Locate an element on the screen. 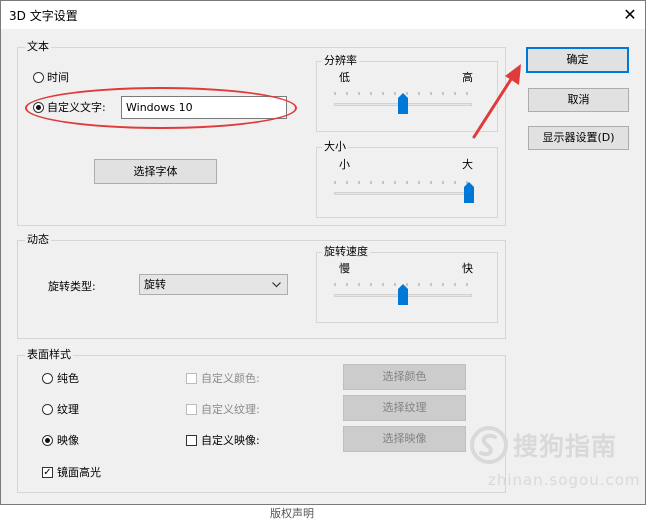 The width and height of the screenshot is (650, 520). size-small-label: 小 is located at coordinates (344, 164).